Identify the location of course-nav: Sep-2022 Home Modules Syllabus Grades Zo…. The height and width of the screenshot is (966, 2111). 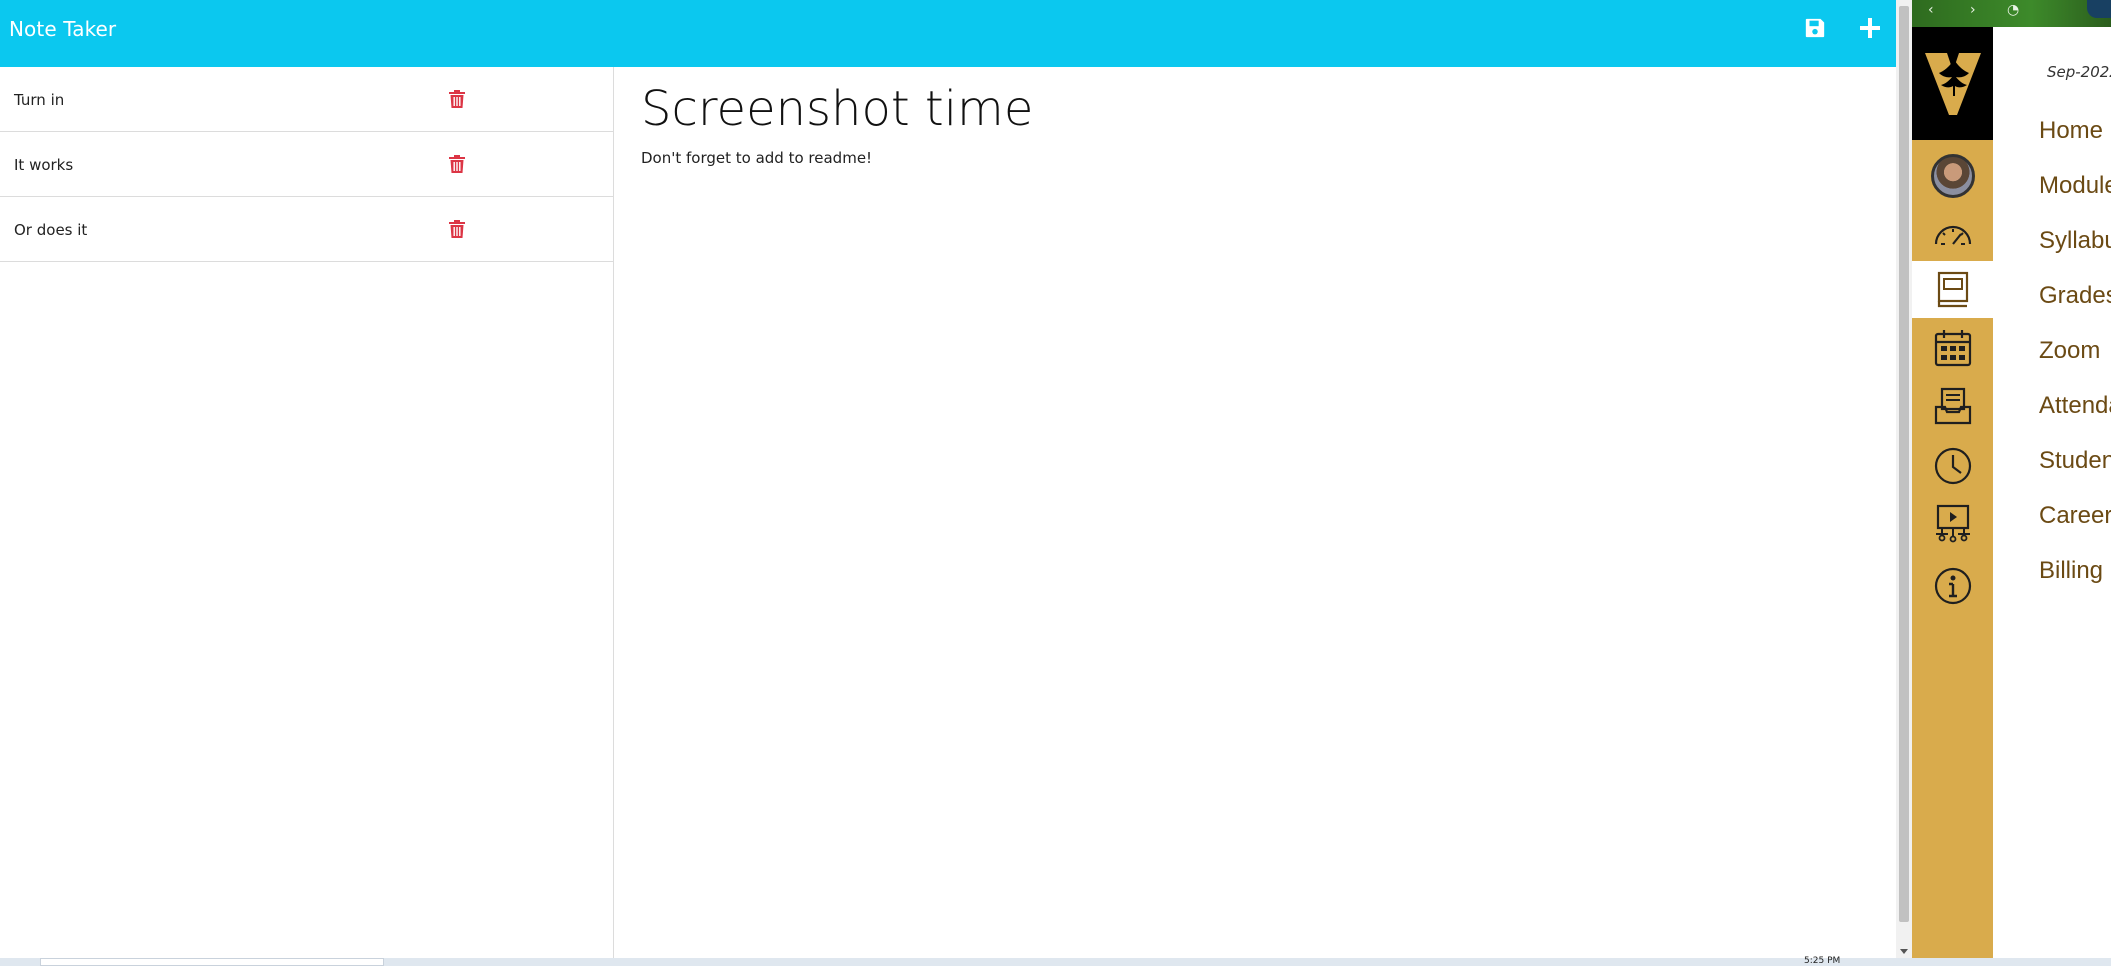
(2052, 492).